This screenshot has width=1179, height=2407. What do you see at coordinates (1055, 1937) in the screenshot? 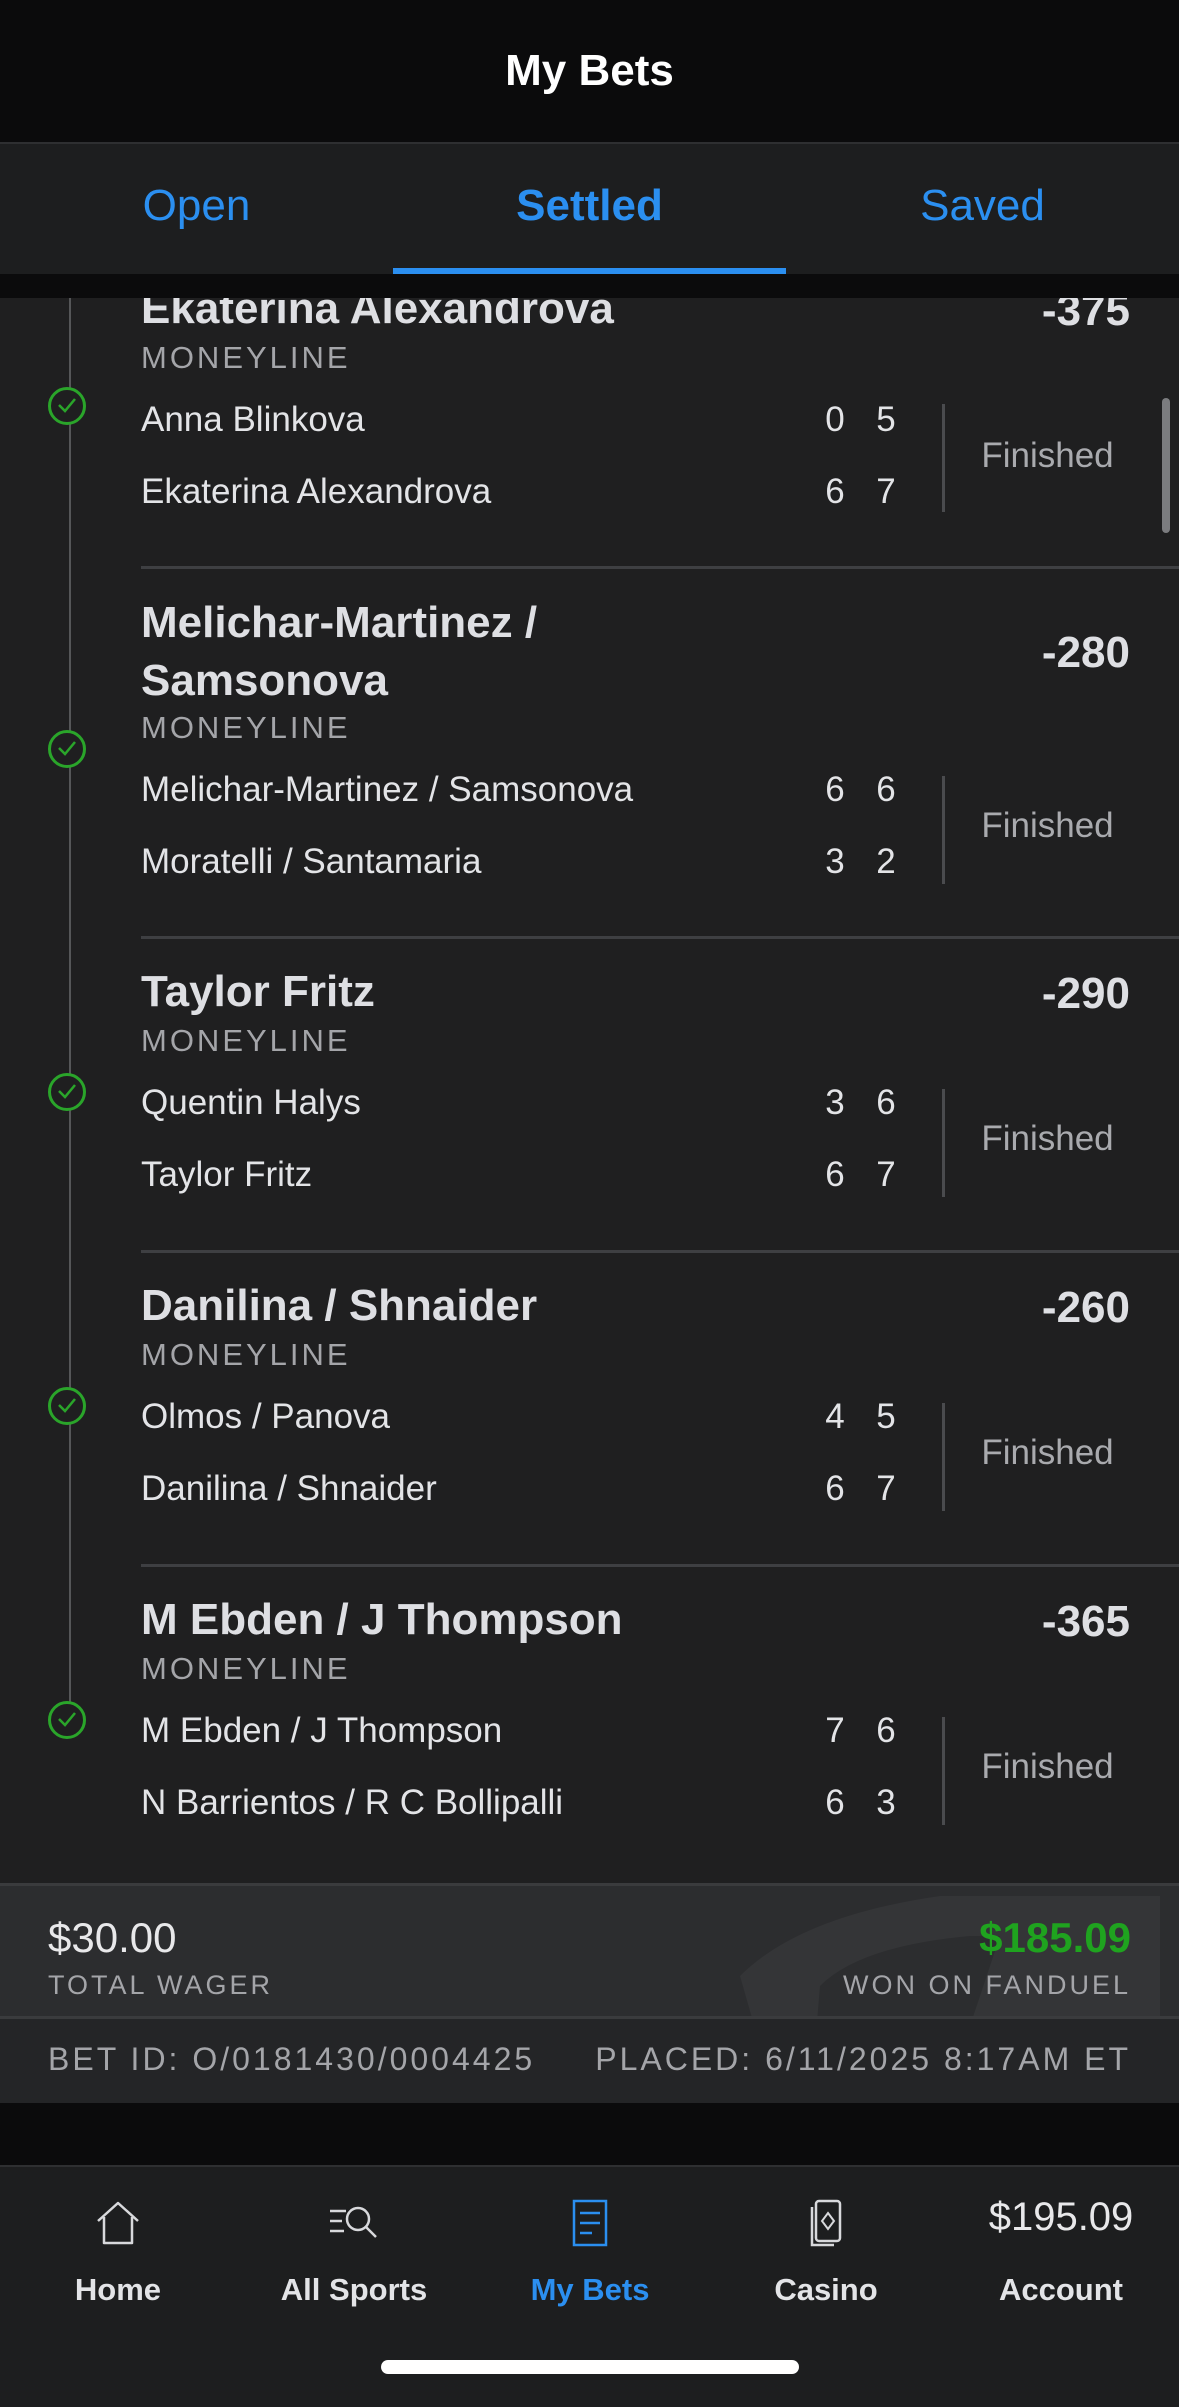
I see `won-amount: $185.09` at bounding box center [1055, 1937].